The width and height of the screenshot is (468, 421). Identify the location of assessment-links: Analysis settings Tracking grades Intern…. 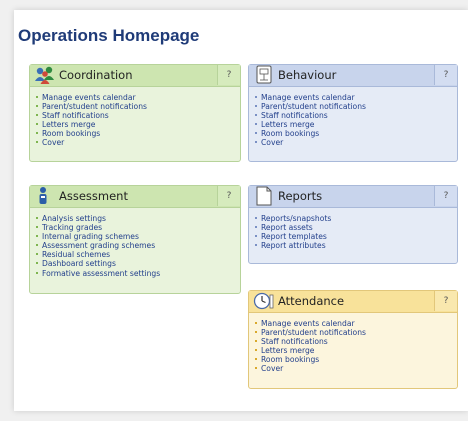
(98, 246).